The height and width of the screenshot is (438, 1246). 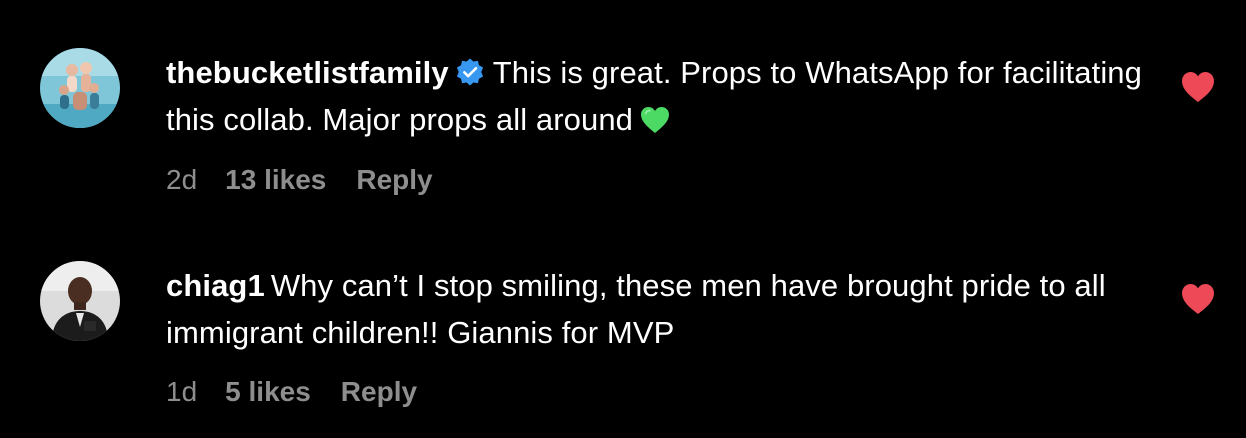 What do you see at coordinates (182, 179) in the screenshot?
I see `comment-timestamp: 2d` at bounding box center [182, 179].